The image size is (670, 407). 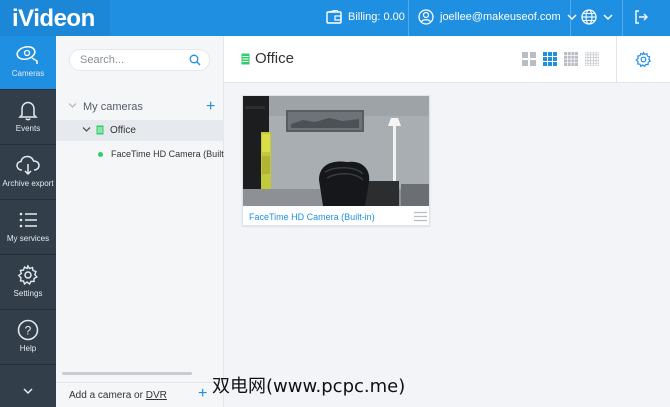 What do you see at coordinates (312, 217) in the screenshot?
I see `camera-name: FaceTime HD Camera (Built-in)` at bounding box center [312, 217].